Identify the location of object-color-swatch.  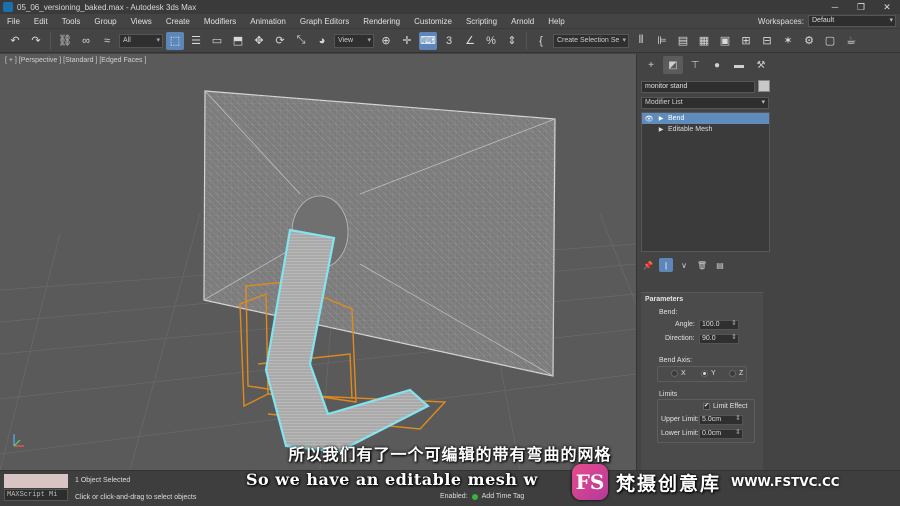
(764, 86).